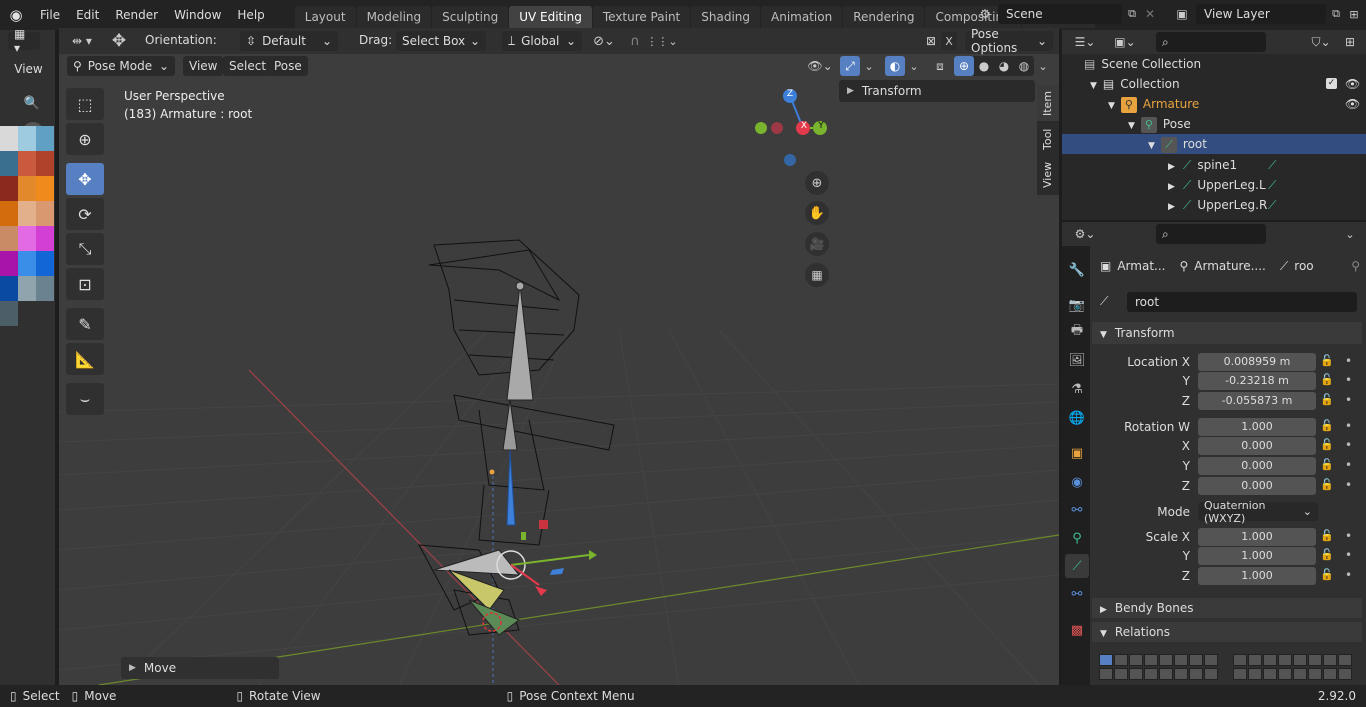 The image size is (1366, 707). I want to click on n-panel-tab-item: Item, so click(1048, 103).